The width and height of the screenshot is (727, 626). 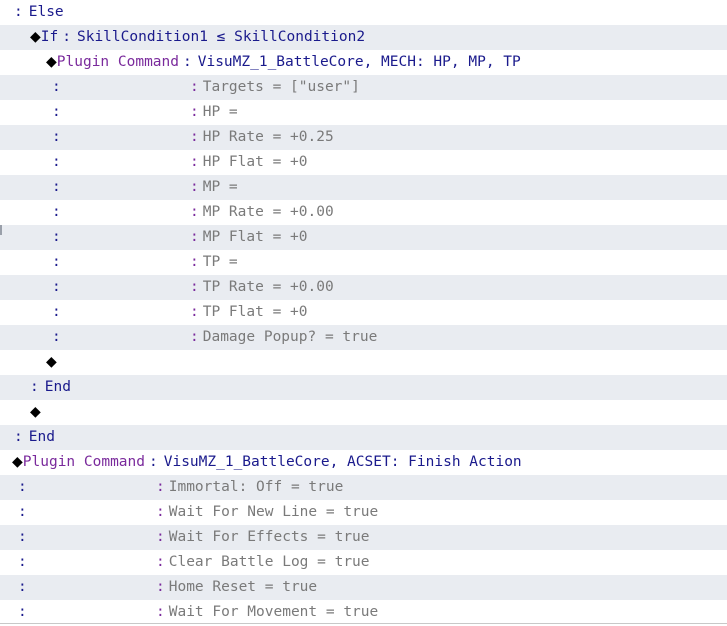 What do you see at coordinates (51, 362) in the screenshot?
I see `empty-command-diamond-icon: ◆` at bounding box center [51, 362].